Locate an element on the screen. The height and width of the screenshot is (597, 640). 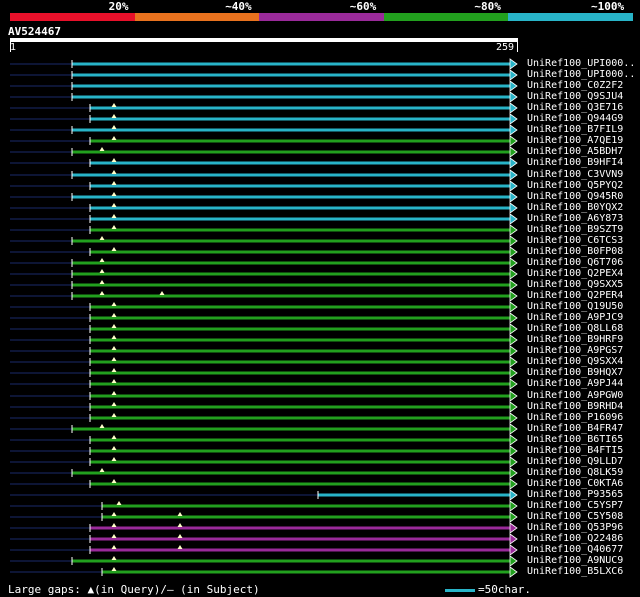
hit-label: UniRef100_C5YSP7 is located at coordinates (575, 505).